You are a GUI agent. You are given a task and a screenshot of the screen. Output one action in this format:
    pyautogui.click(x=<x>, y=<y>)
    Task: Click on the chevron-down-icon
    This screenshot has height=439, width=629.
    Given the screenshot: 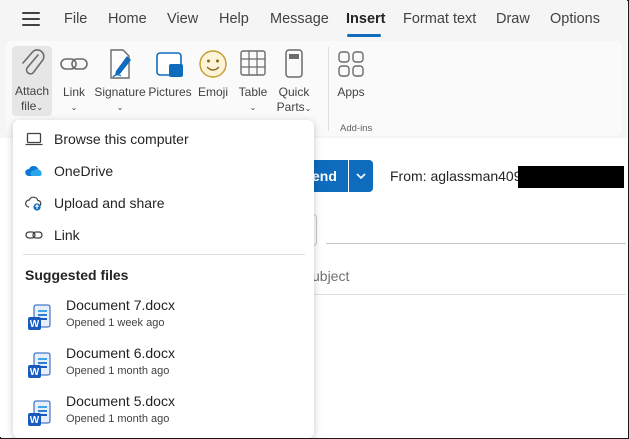 What is the action you would take?
    pyautogui.click(x=361, y=176)
    